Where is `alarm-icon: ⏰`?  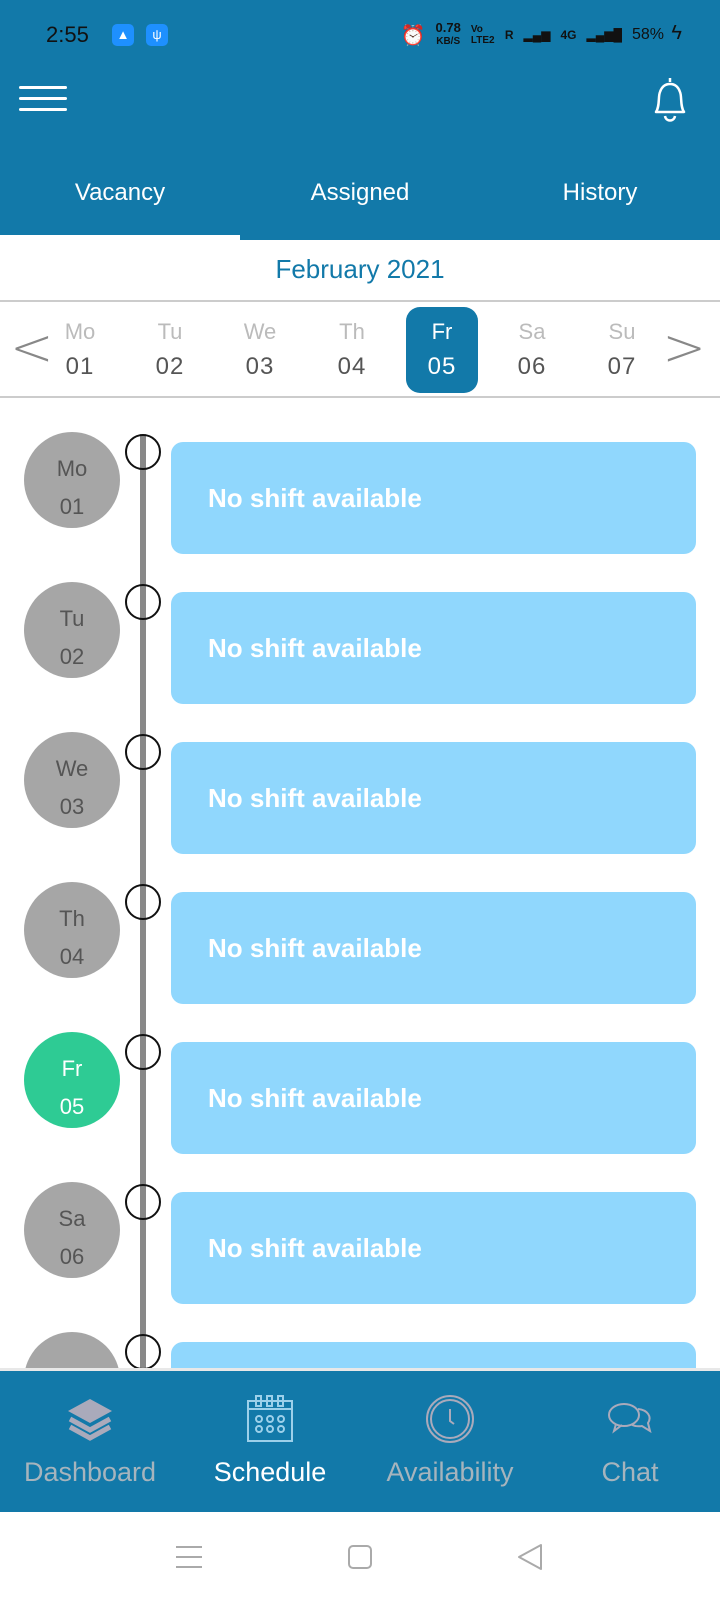 alarm-icon: ⏰ is located at coordinates (413, 35).